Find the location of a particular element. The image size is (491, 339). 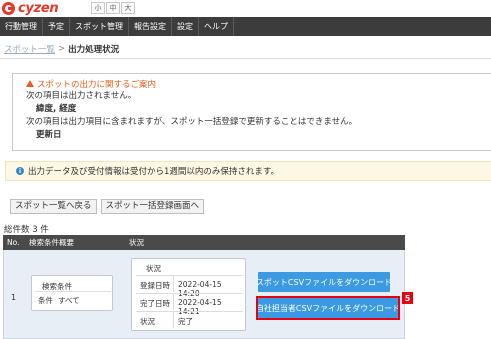

breadcrumb-spot-list-link: スポット一覧 is located at coordinates (29, 49).